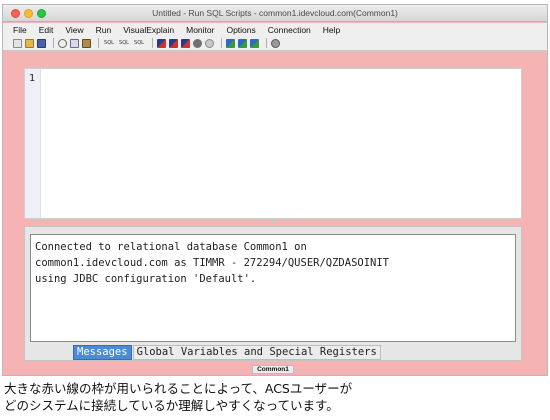  Describe the element at coordinates (104, 30) in the screenshot. I see `menu-run: Run` at that location.